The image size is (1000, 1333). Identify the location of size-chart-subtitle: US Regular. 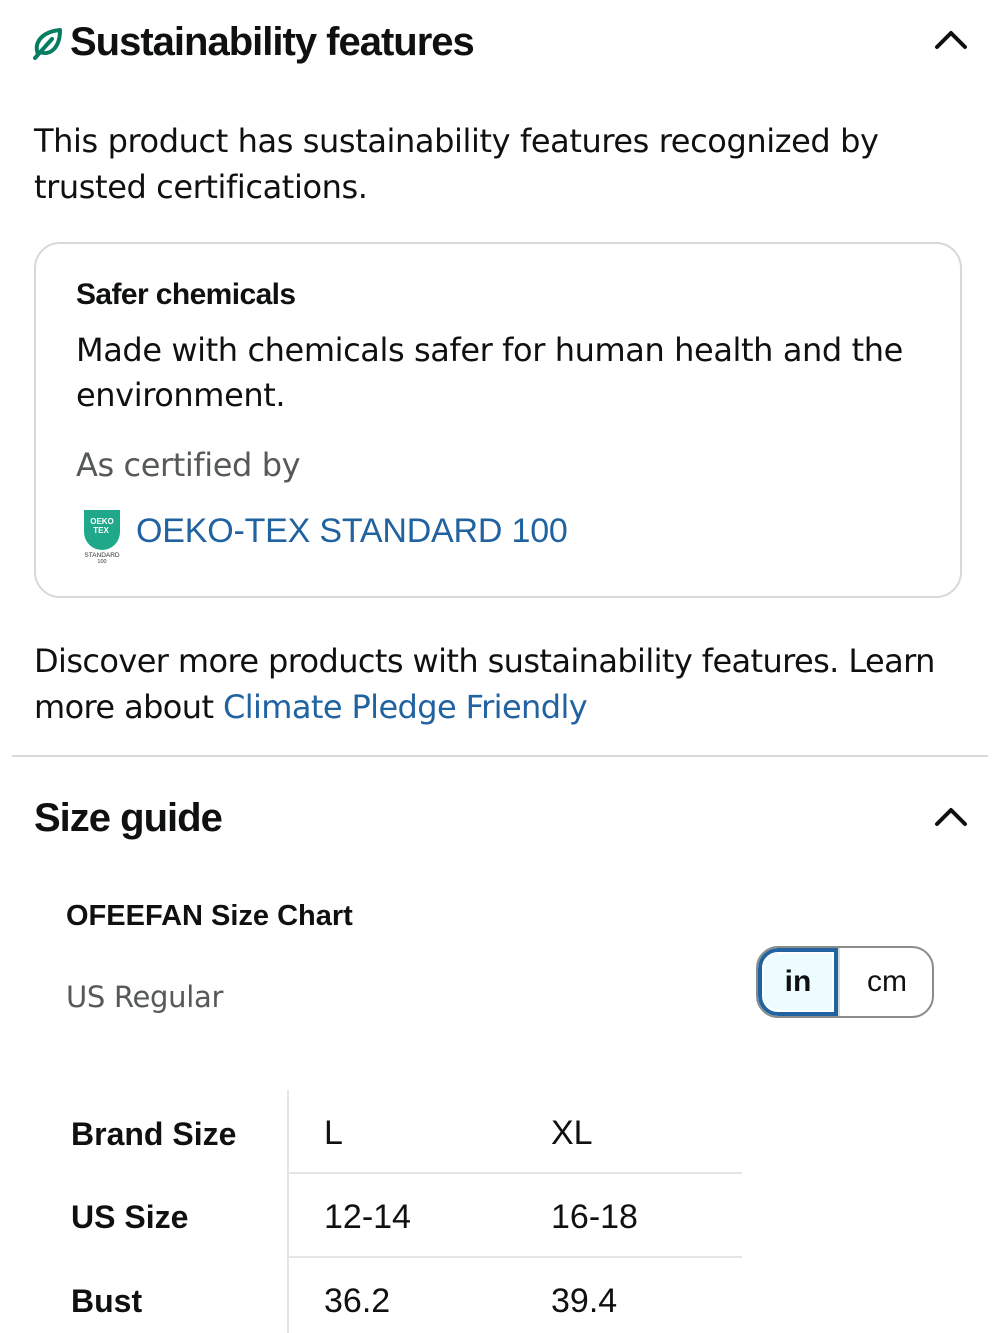
(145, 997).